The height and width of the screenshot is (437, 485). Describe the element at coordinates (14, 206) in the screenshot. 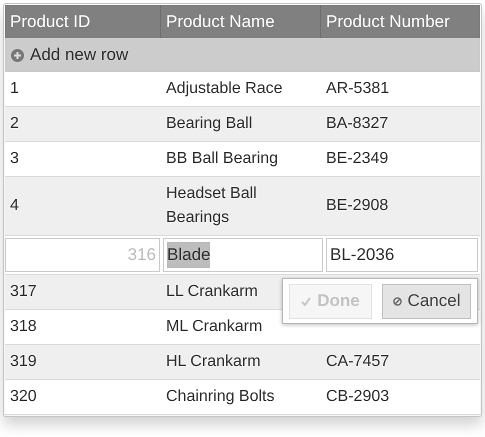

I see `table-cell-text: 4` at that location.